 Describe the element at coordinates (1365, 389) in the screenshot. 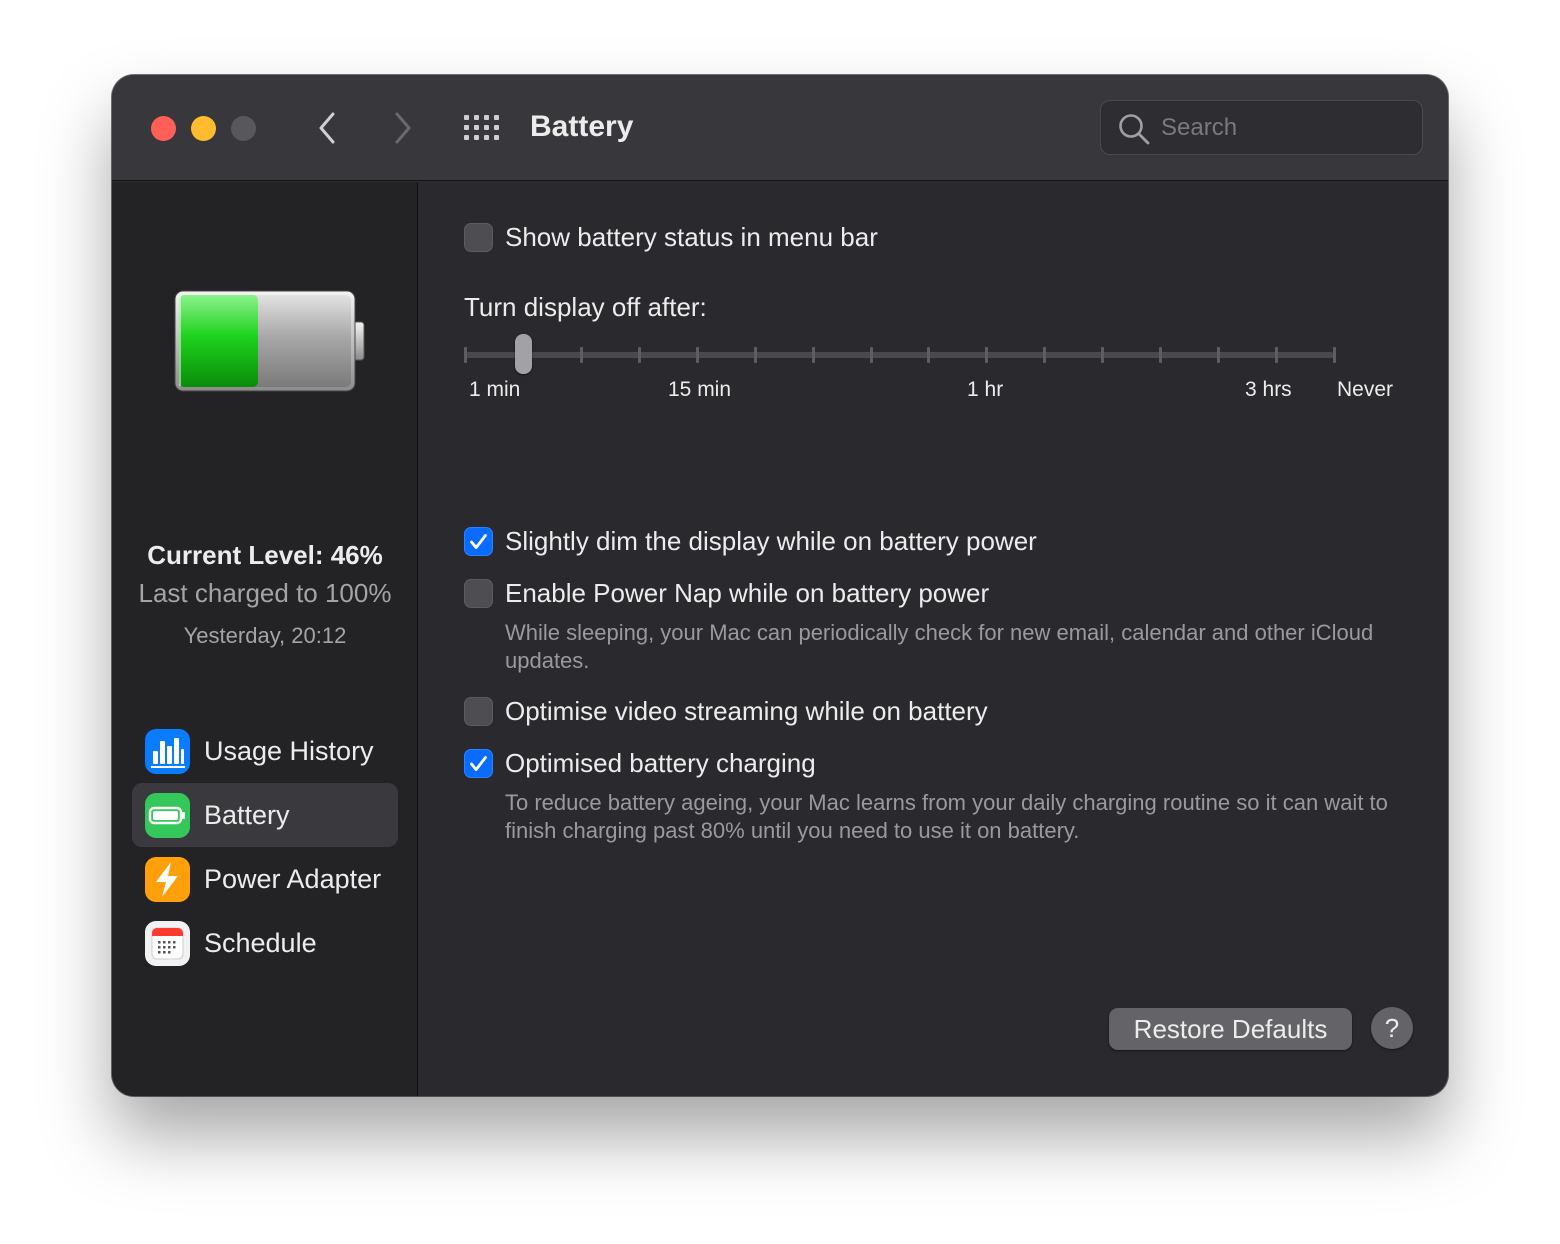

I see `slider-label-never: Never` at that location.